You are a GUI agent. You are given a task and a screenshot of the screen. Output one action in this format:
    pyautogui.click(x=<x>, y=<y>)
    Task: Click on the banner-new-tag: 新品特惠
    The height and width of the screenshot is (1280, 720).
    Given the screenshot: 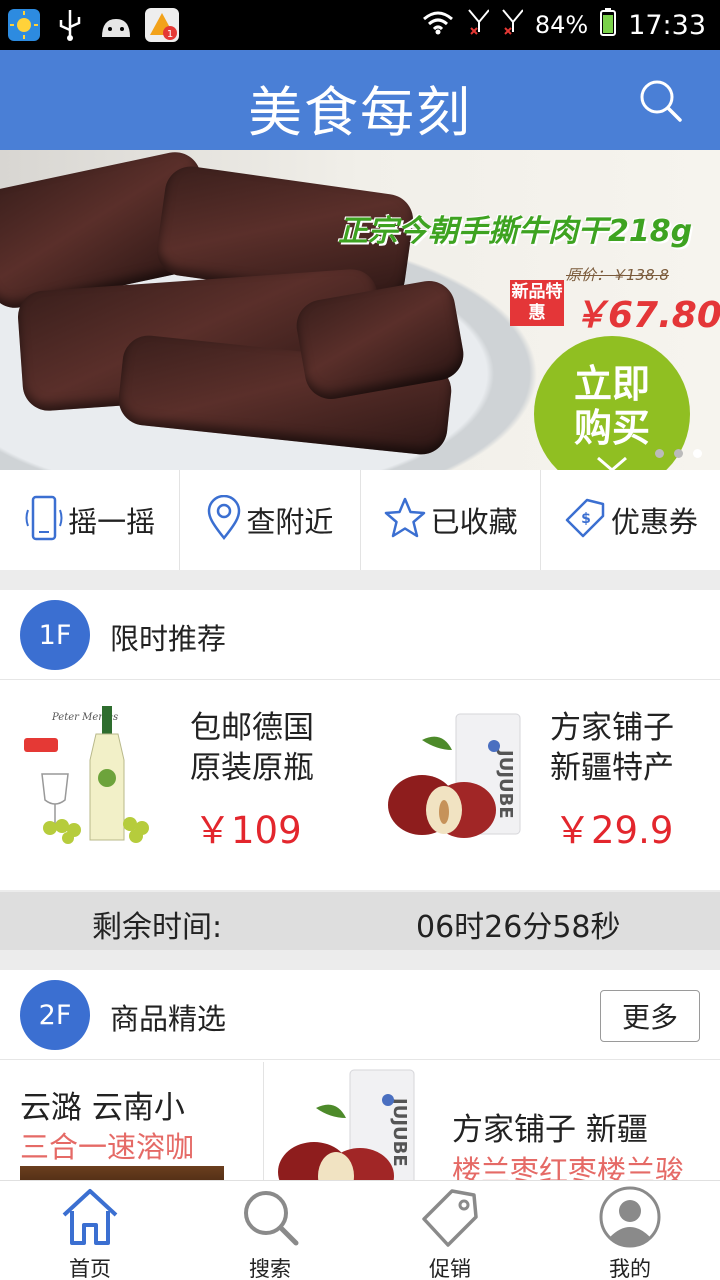 What is the action you would take?
    pyautogui.click(x=537, y=303)
    